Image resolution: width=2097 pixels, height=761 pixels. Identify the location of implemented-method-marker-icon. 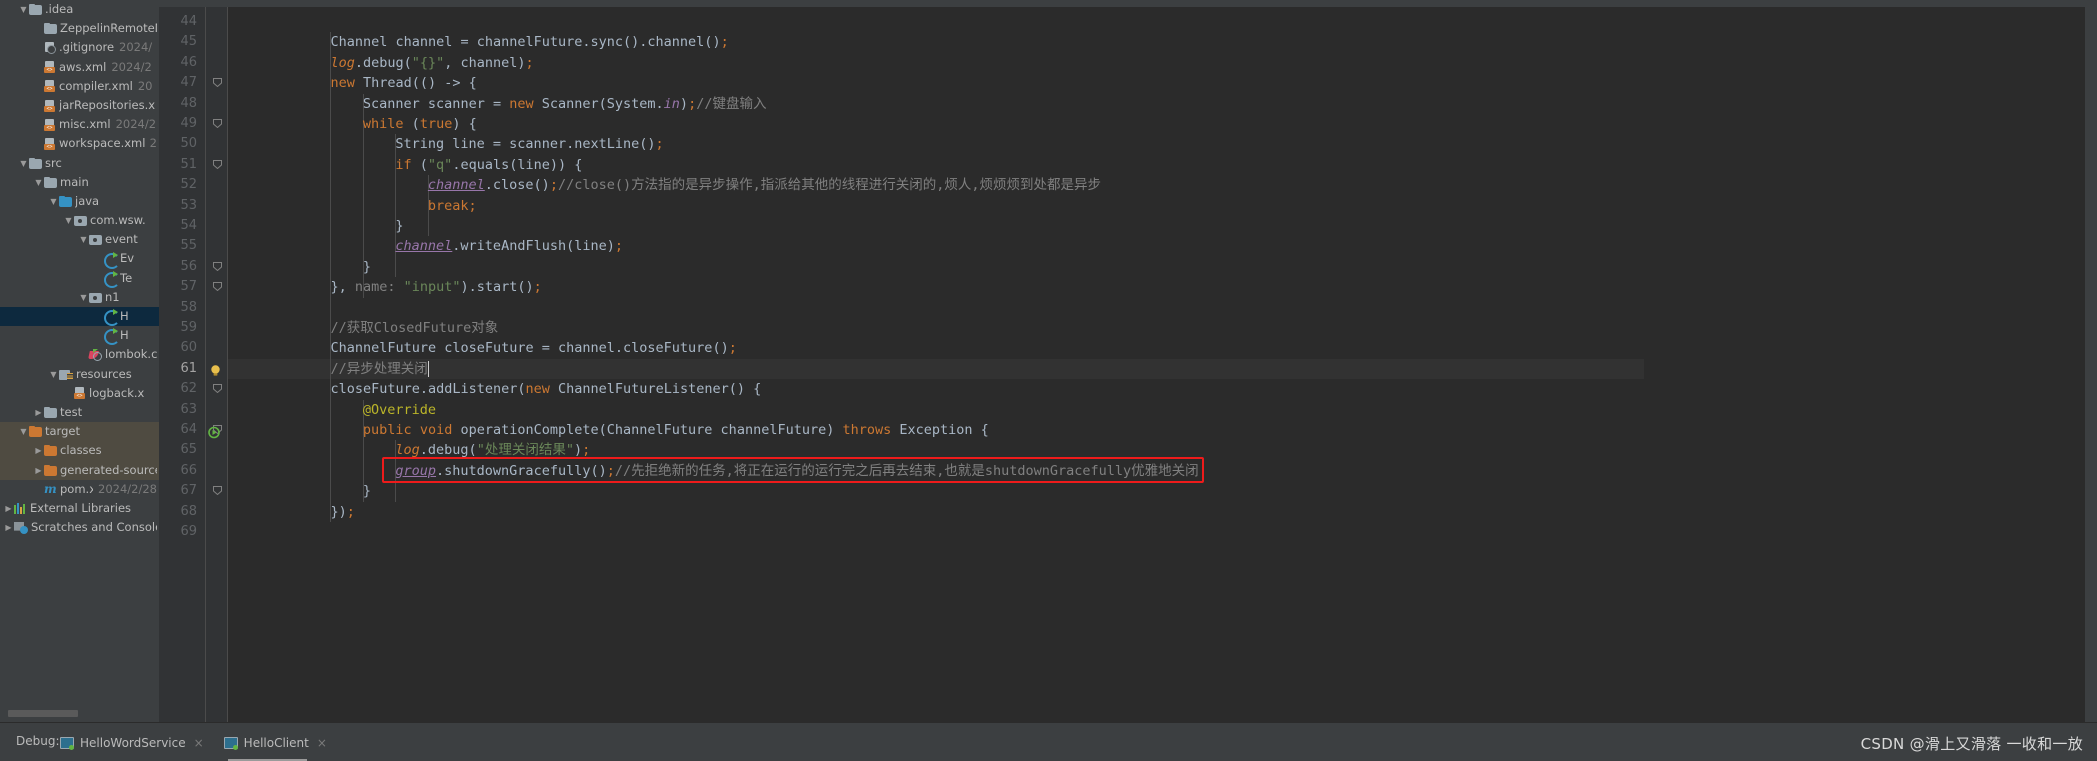
(214, 431).